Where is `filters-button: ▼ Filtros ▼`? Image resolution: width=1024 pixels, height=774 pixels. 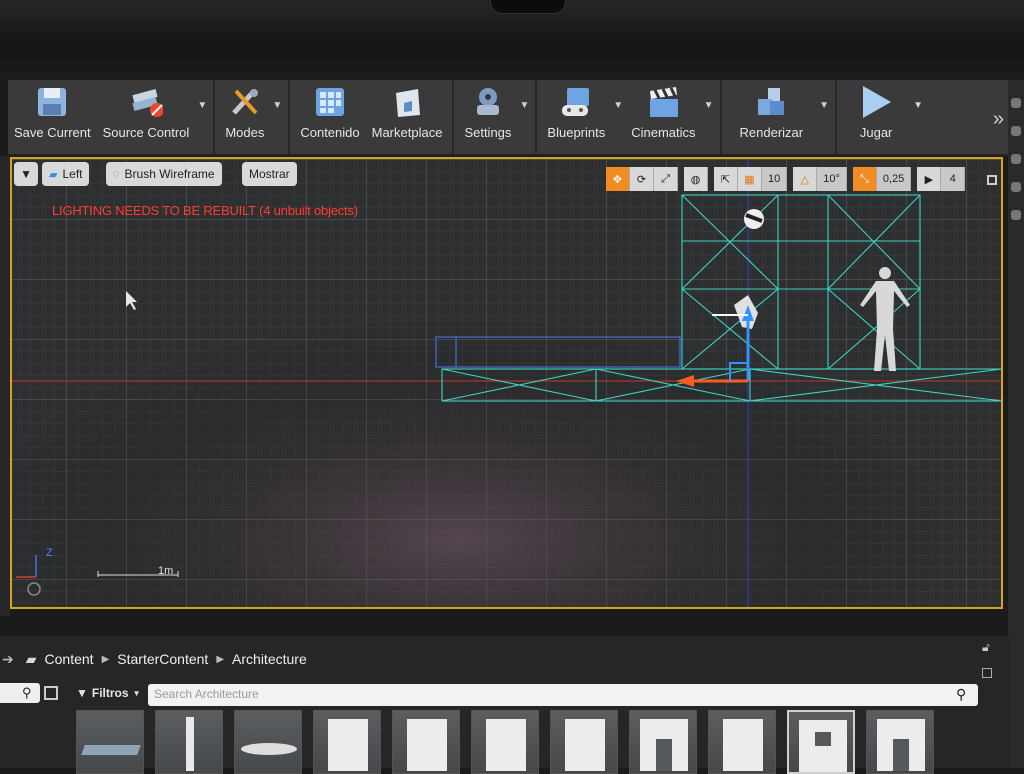
filters-button: ▼ Filtros ▼ is located at coordinates (108, 693).